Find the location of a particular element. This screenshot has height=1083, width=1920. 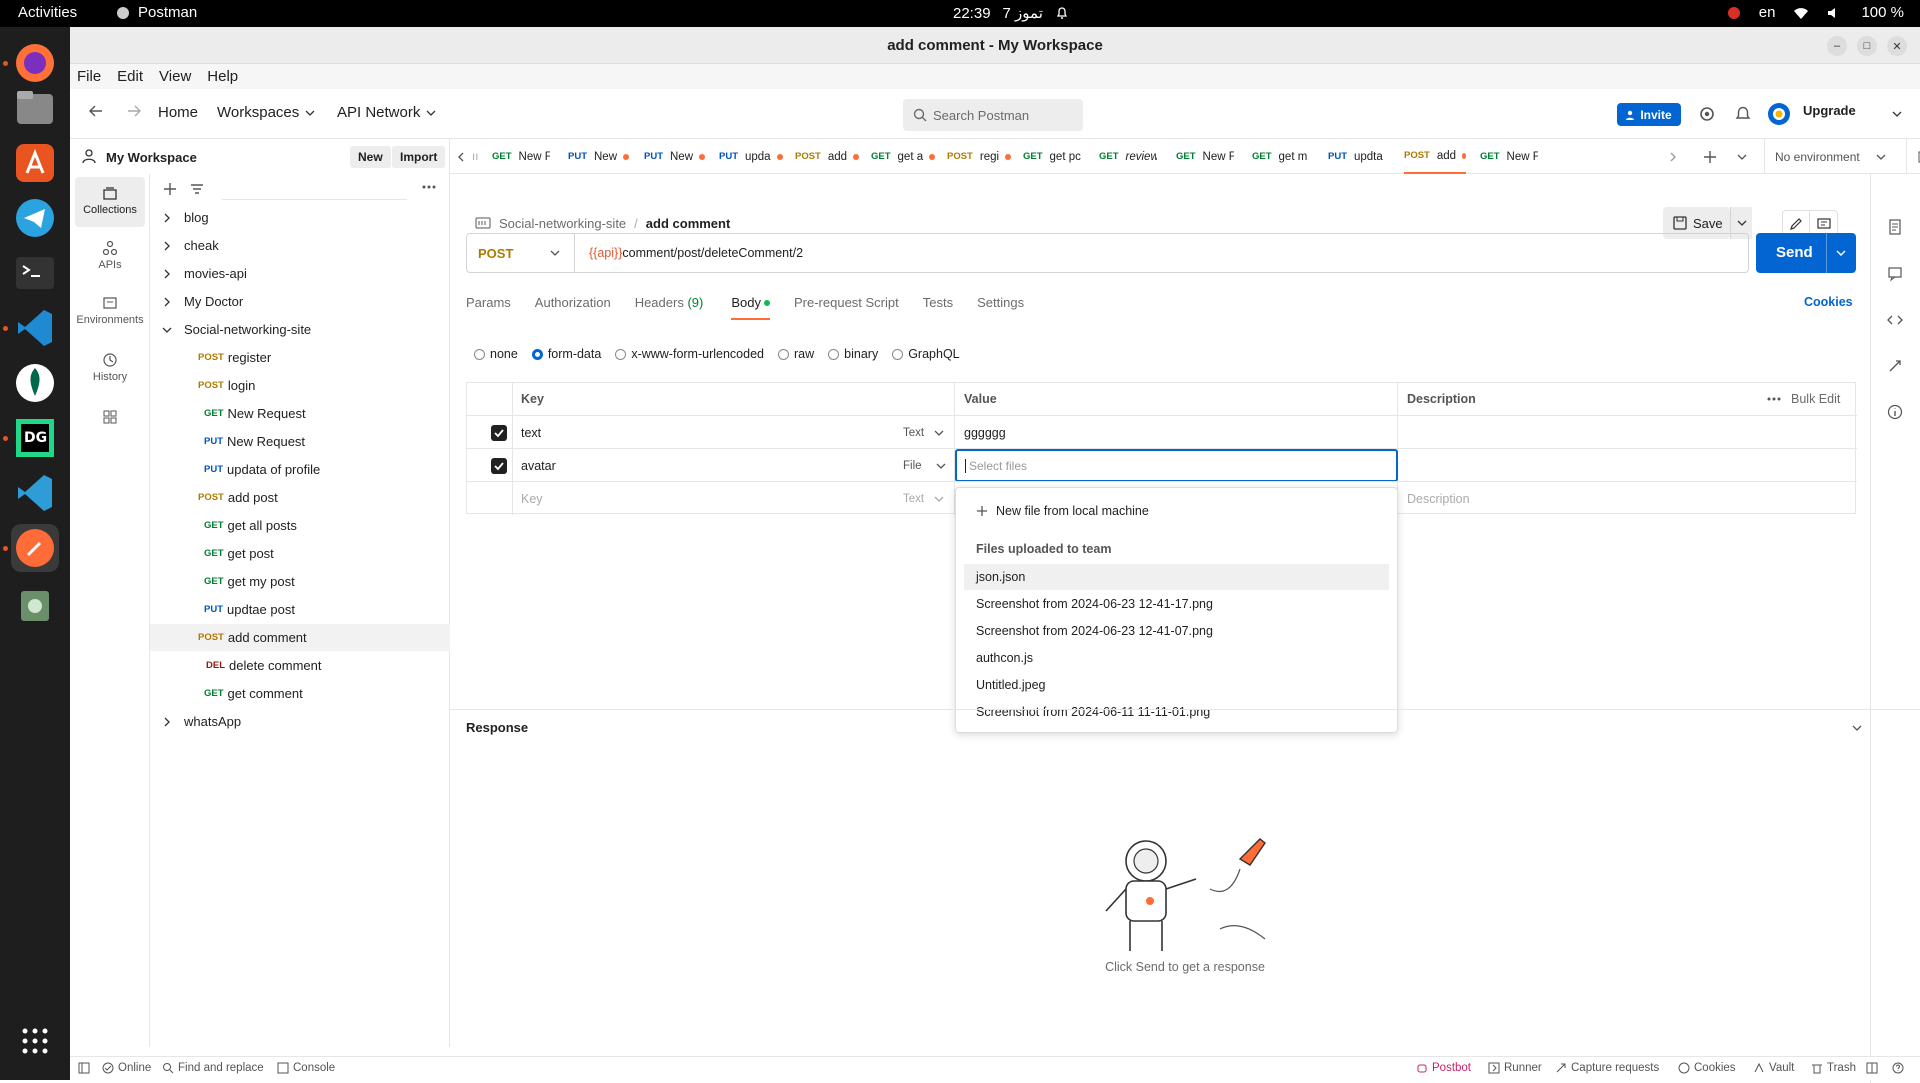

request-tab-active: POST add is located at coordinates (1435, 156).